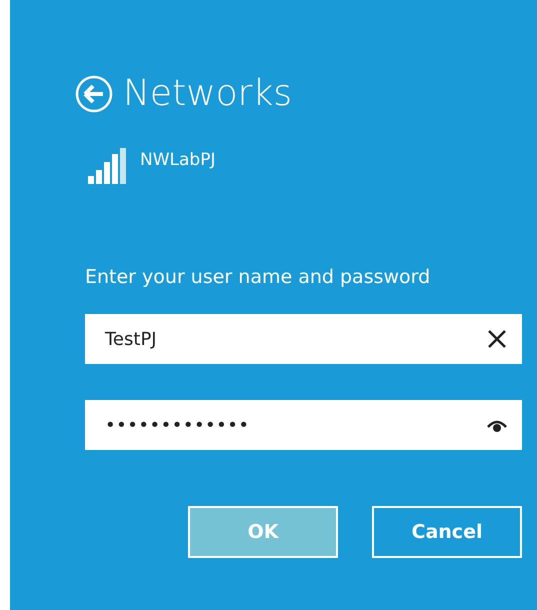  I want to click on signal-icon, so click(108, 166).